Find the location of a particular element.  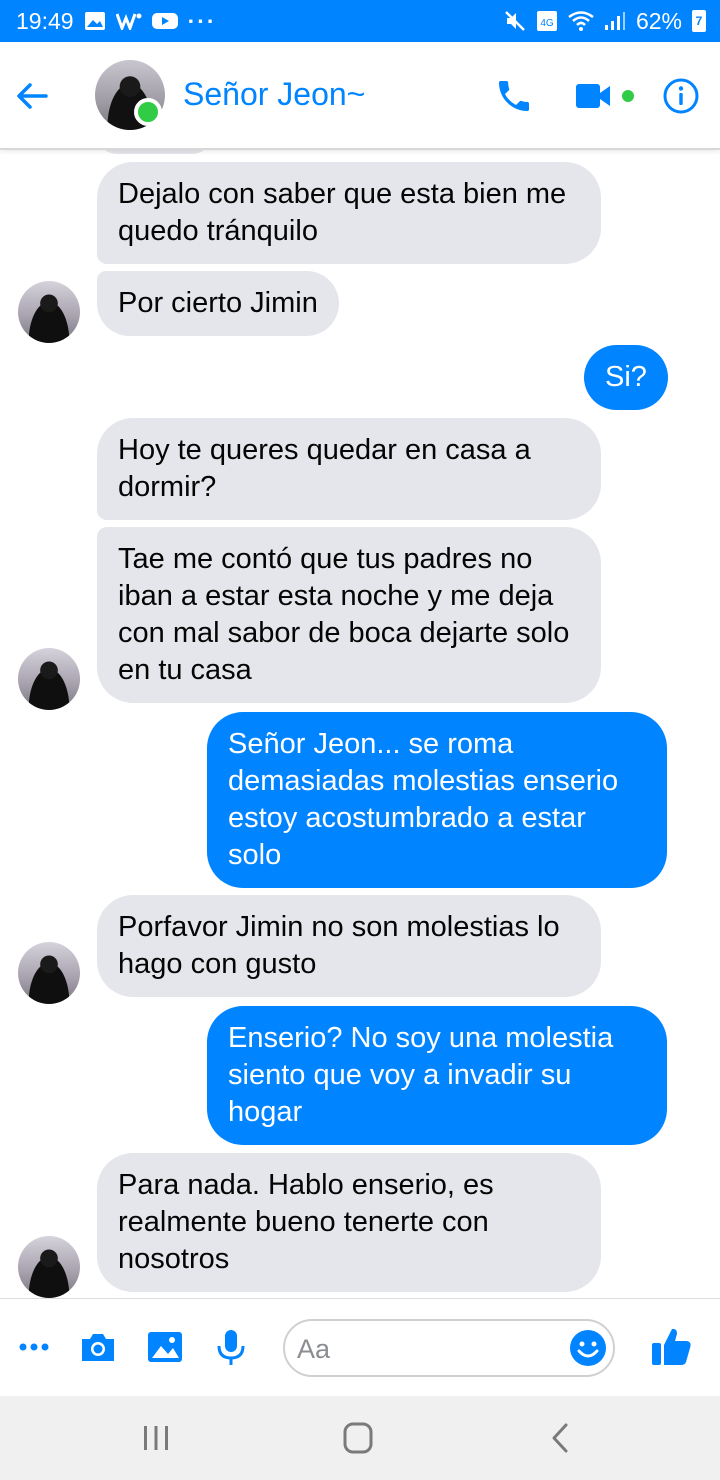

volte-icon: 4G is located at coordinates (547, 21).